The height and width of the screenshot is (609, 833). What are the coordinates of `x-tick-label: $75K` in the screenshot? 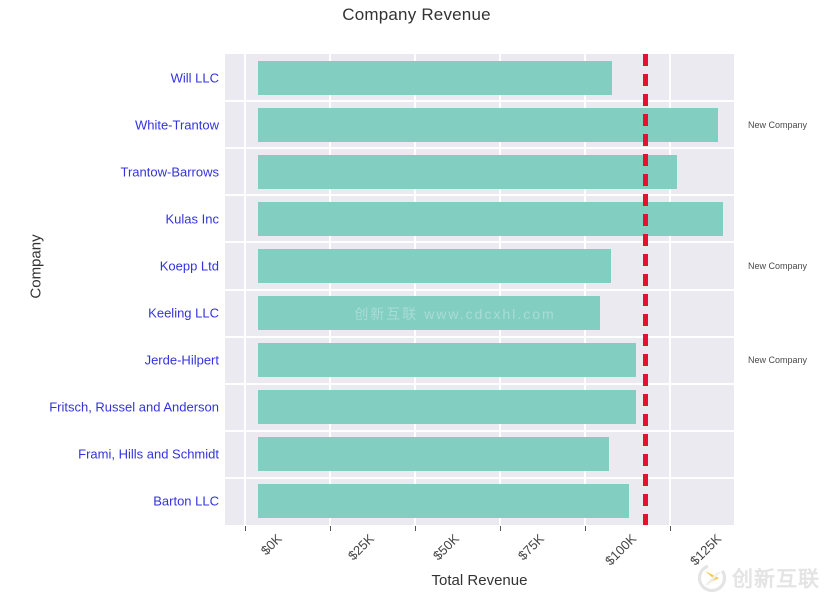 It's located at (530, 547).